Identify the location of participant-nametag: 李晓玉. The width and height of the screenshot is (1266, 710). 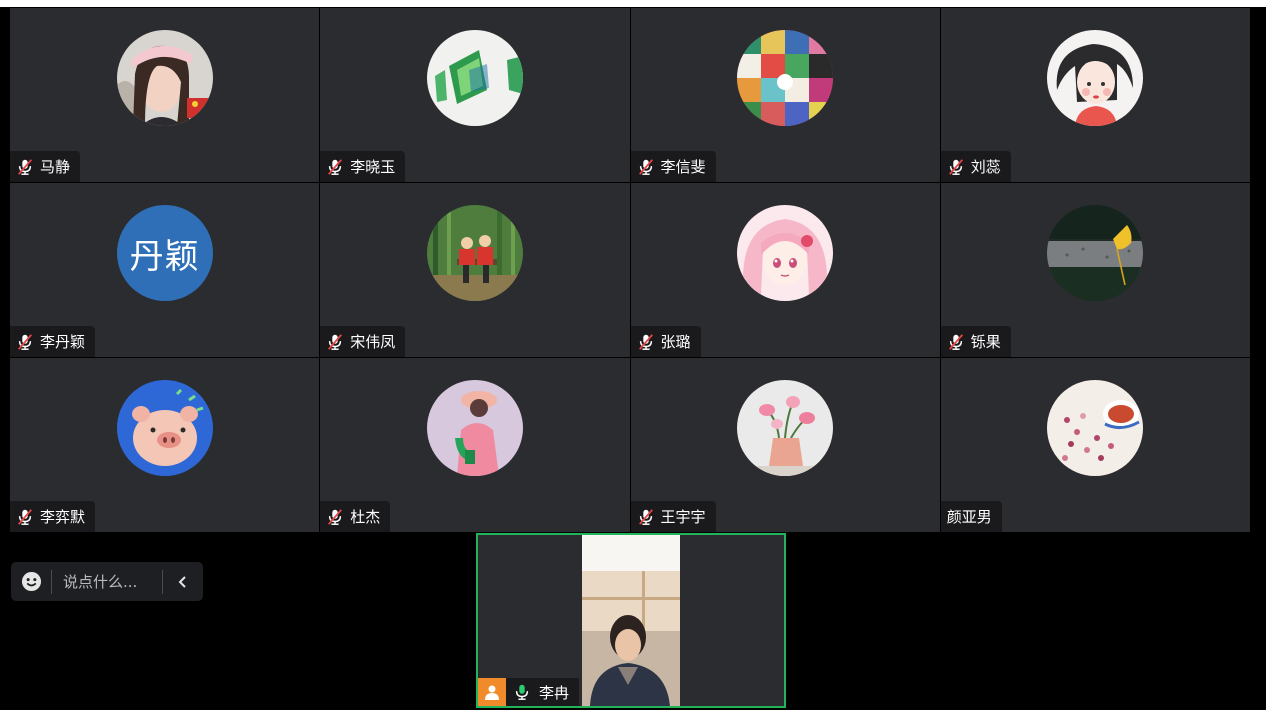
(363, 166).